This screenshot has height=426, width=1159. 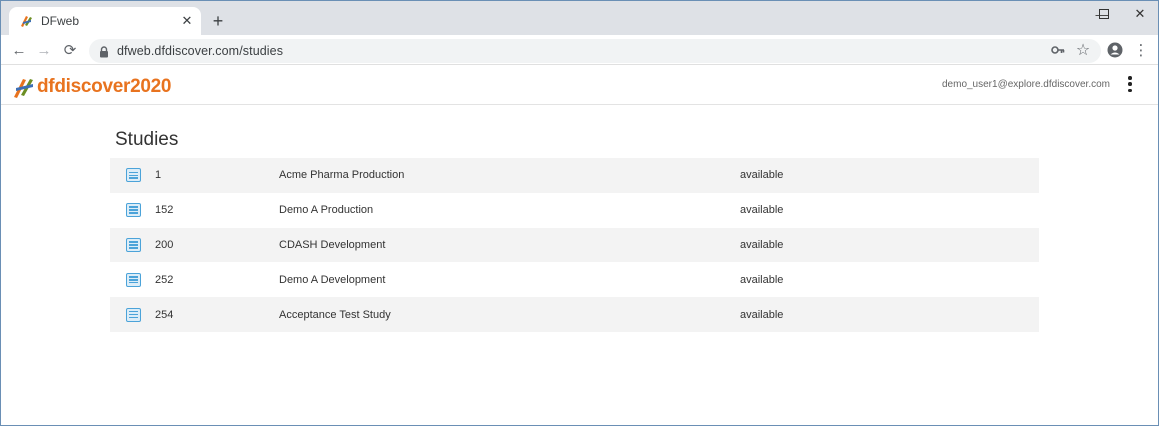 What do you see at coordinates (105, 21) in the screenshot?
I see `browser-tab: DFweb ✕` at bounding box center [105, 21].